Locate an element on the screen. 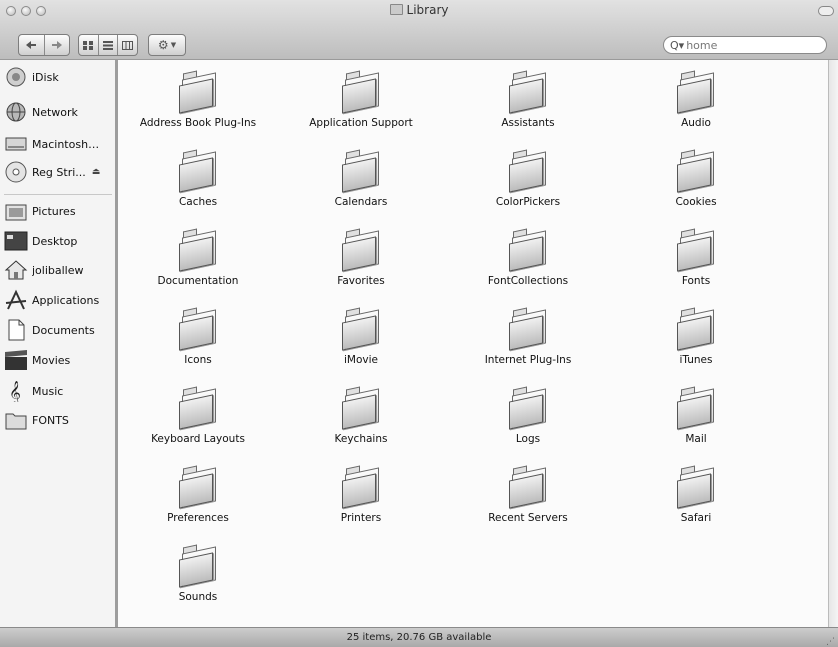 Image resolution: width=838 pixels, height=647 pixels. folder-item: Preferences is located at coordinates (198, 494).